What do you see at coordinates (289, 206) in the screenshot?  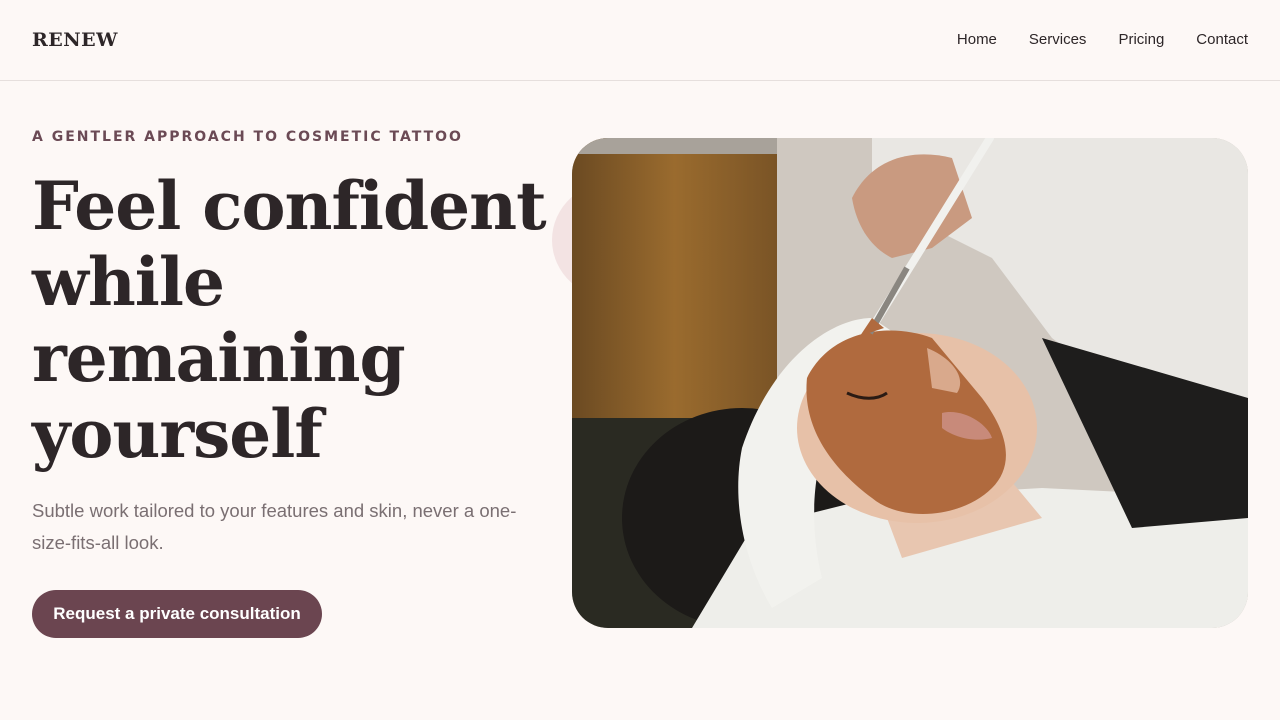 I see `headline-line: Feel confident` at bounding box center [289, 206].